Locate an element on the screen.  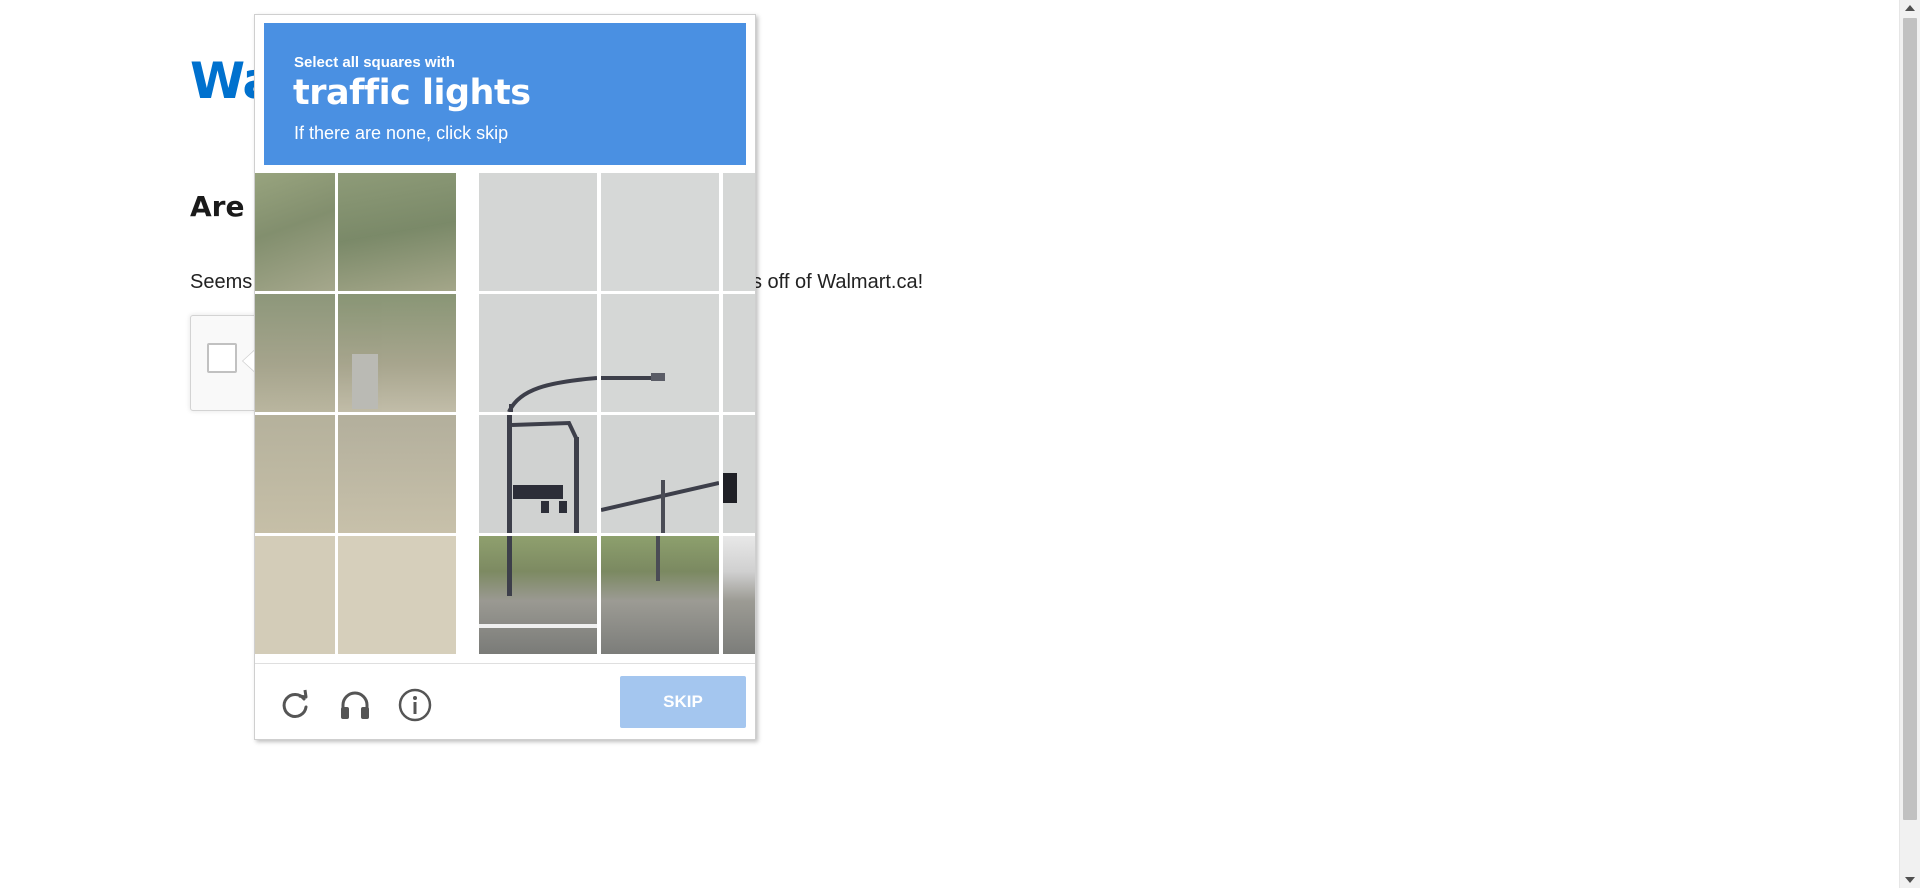
info-icon is located at coordinates (415, 705).